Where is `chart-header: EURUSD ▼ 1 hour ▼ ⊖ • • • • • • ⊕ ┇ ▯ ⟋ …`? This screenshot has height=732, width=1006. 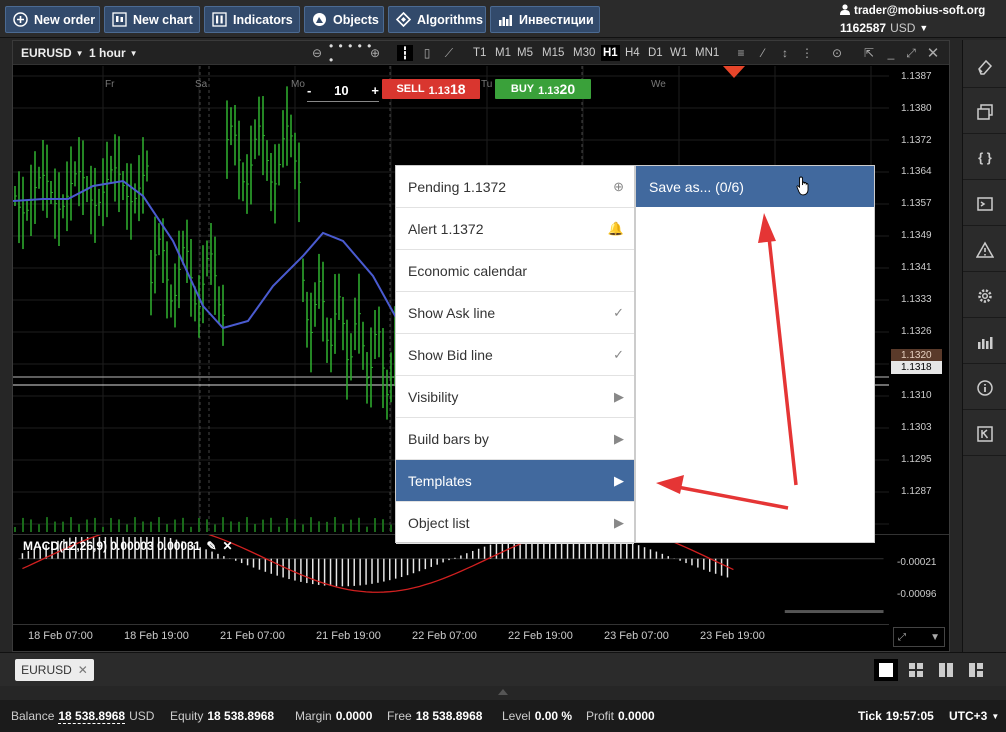
chart-header: EURUSD ▼ 1 hour ▼ ⊖ • • • • • • ⊕ ┇ ▯ ⟋ … is located at coordinates (481, 53).